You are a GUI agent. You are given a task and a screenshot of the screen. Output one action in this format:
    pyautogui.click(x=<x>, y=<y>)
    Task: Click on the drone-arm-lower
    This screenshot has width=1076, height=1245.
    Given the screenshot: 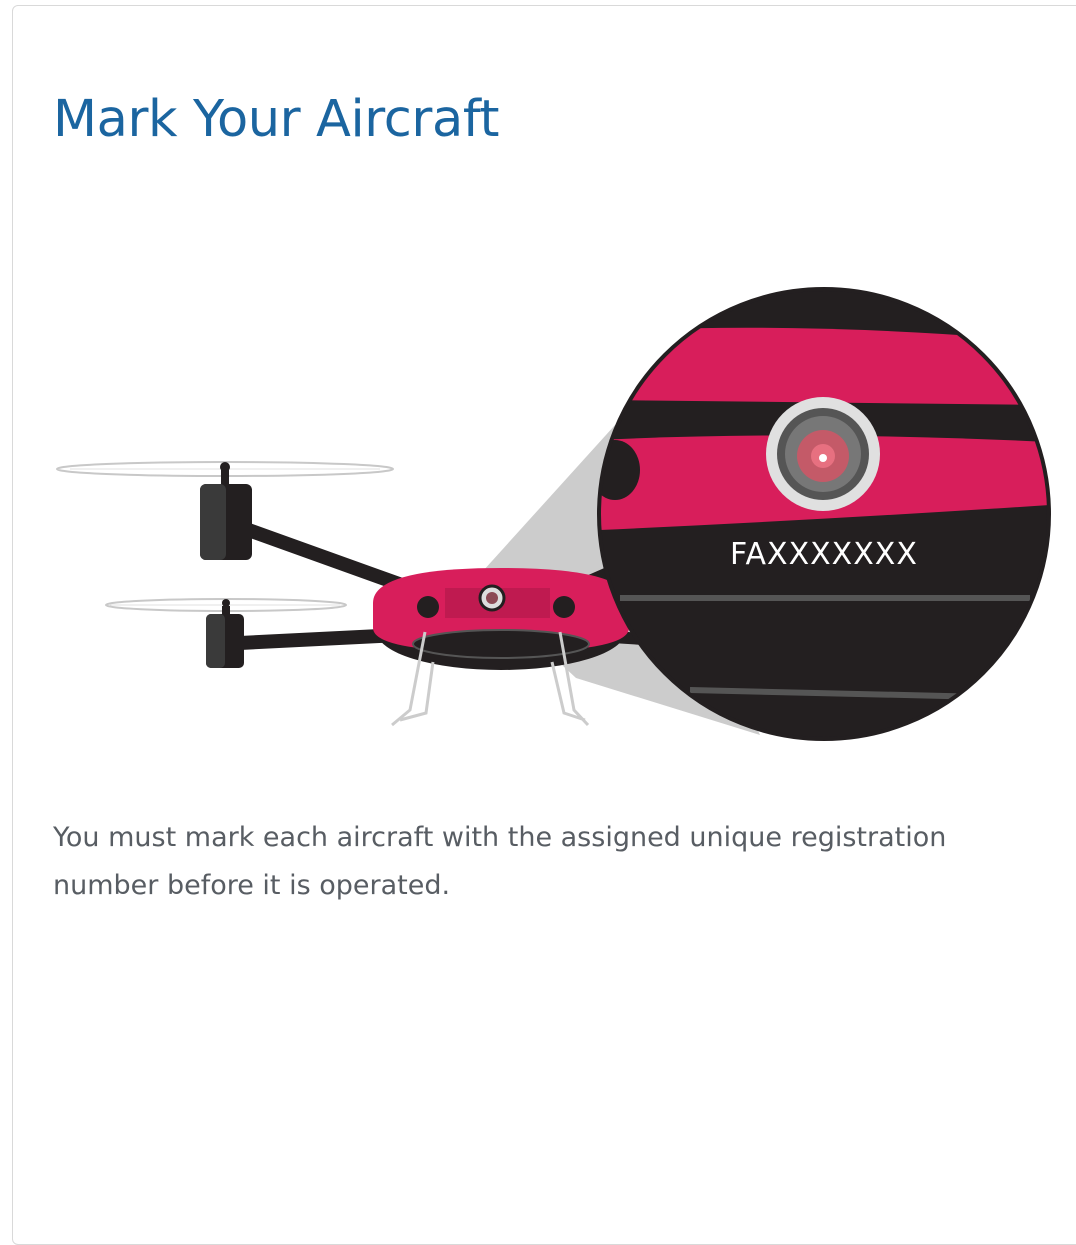 What is the action you would take?
    pyautogui.click(x=320, y=639)
    